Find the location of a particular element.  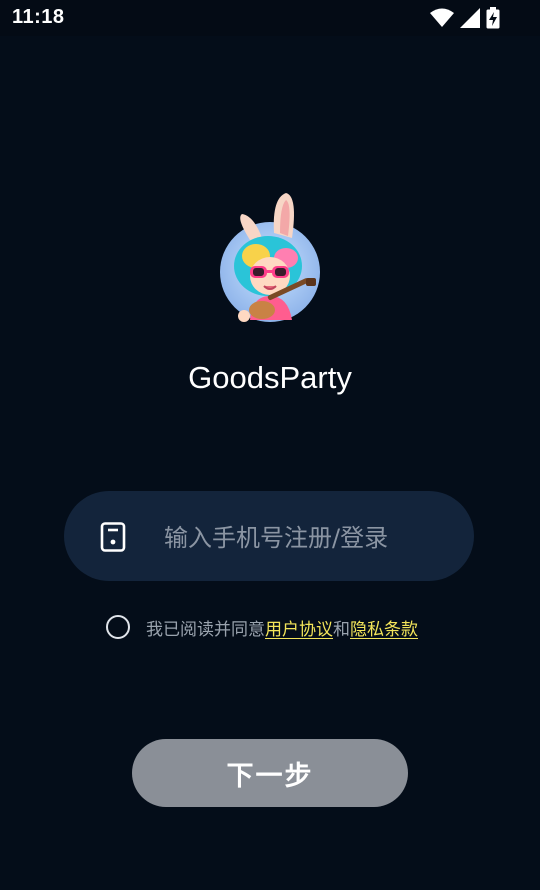

user-agreement-link: 用户协议 is located at coordinates (299, 627).